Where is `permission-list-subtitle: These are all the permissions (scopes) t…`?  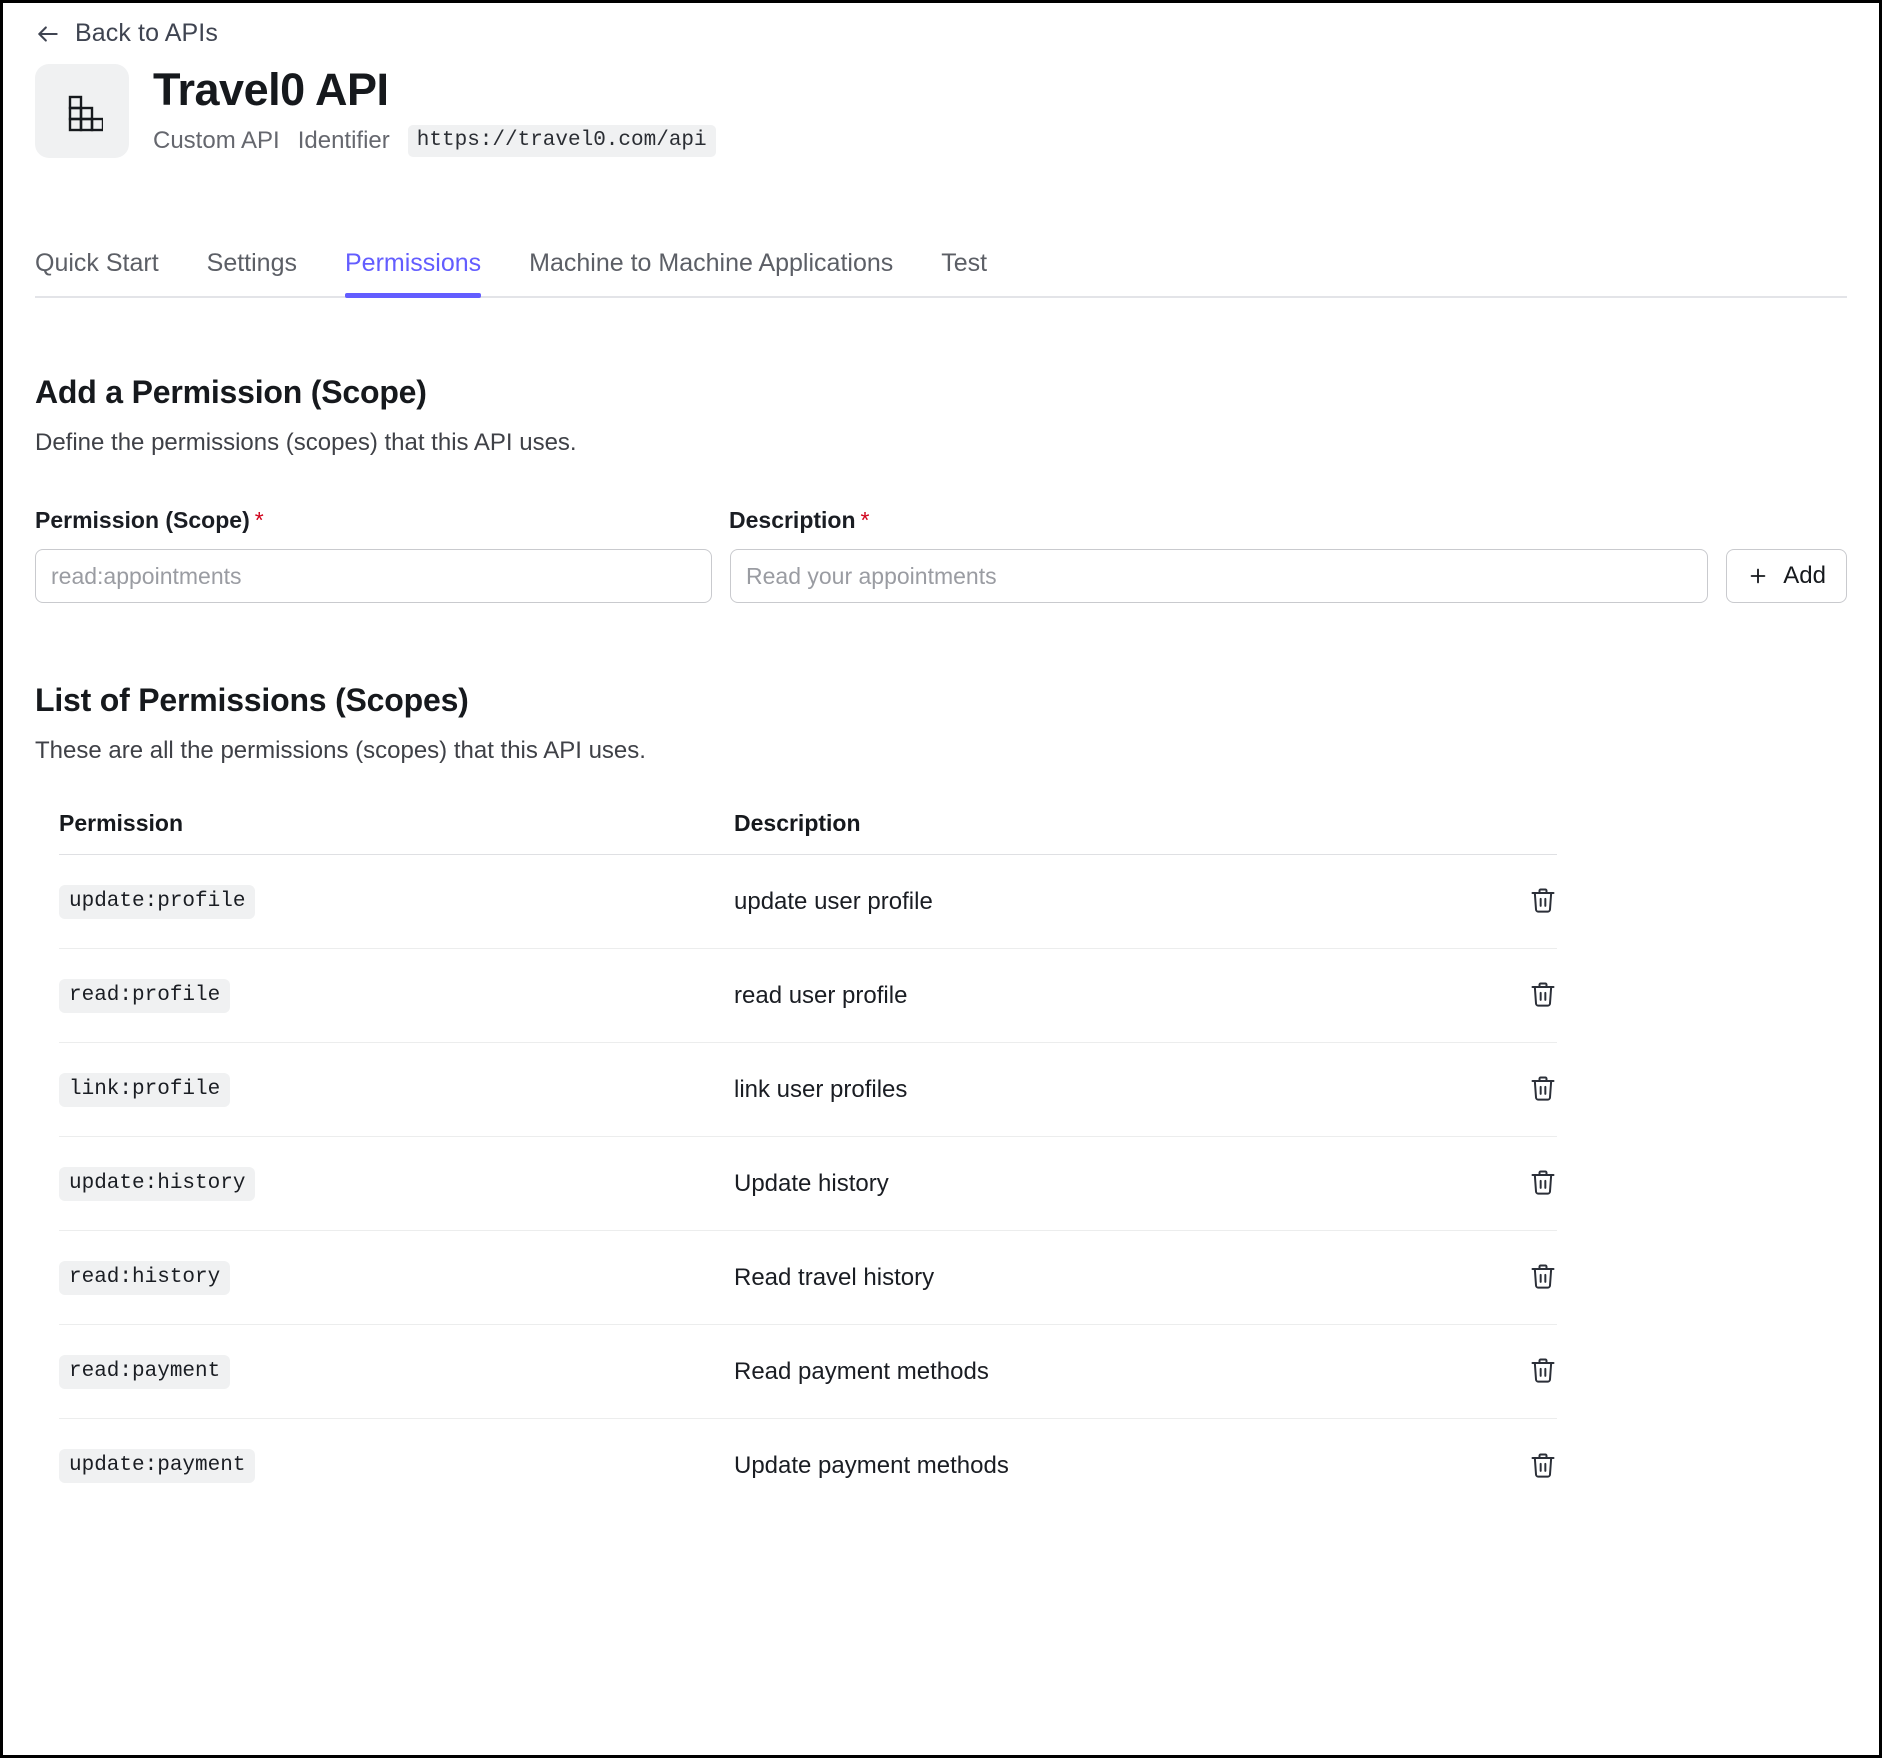
permission-list-subtitle: These are all the permissions (scopes) t… is located at coordinates (340, 750).